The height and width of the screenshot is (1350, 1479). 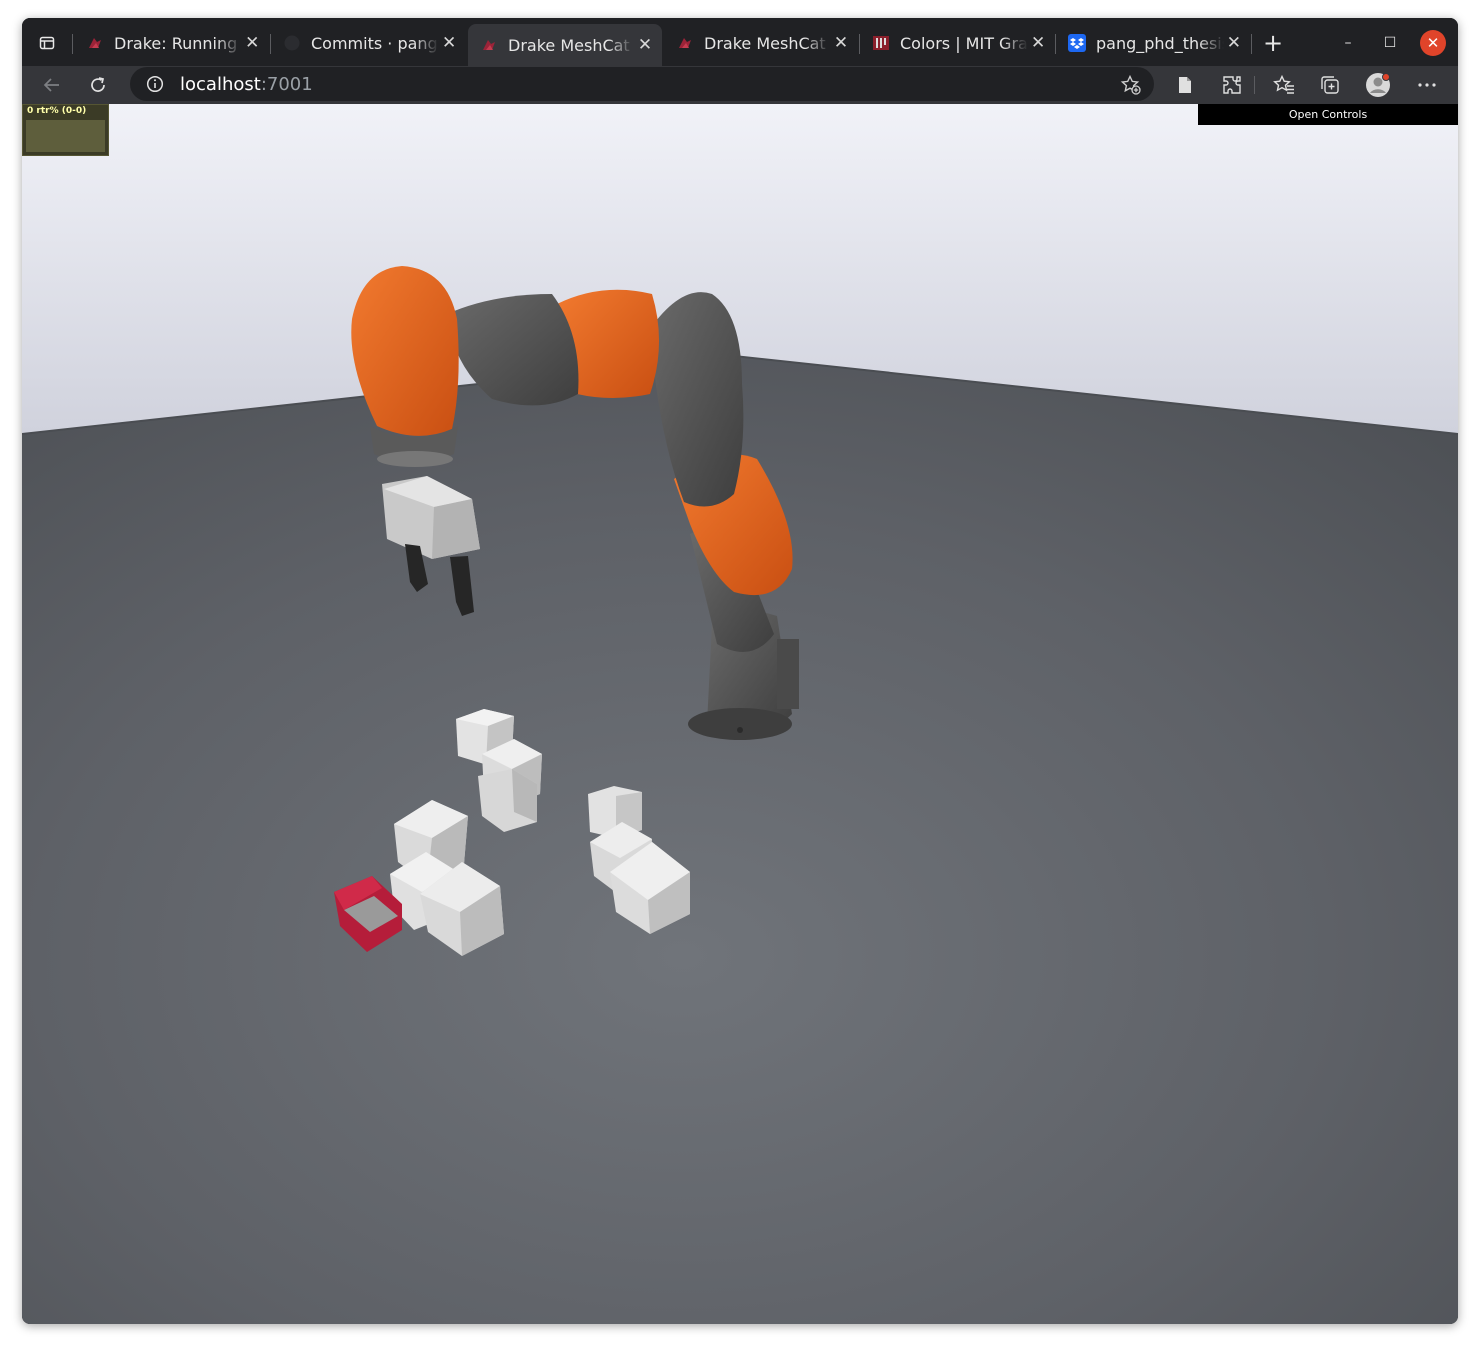 I want to click on dropbox-icon, so click(x=1077, y=43).